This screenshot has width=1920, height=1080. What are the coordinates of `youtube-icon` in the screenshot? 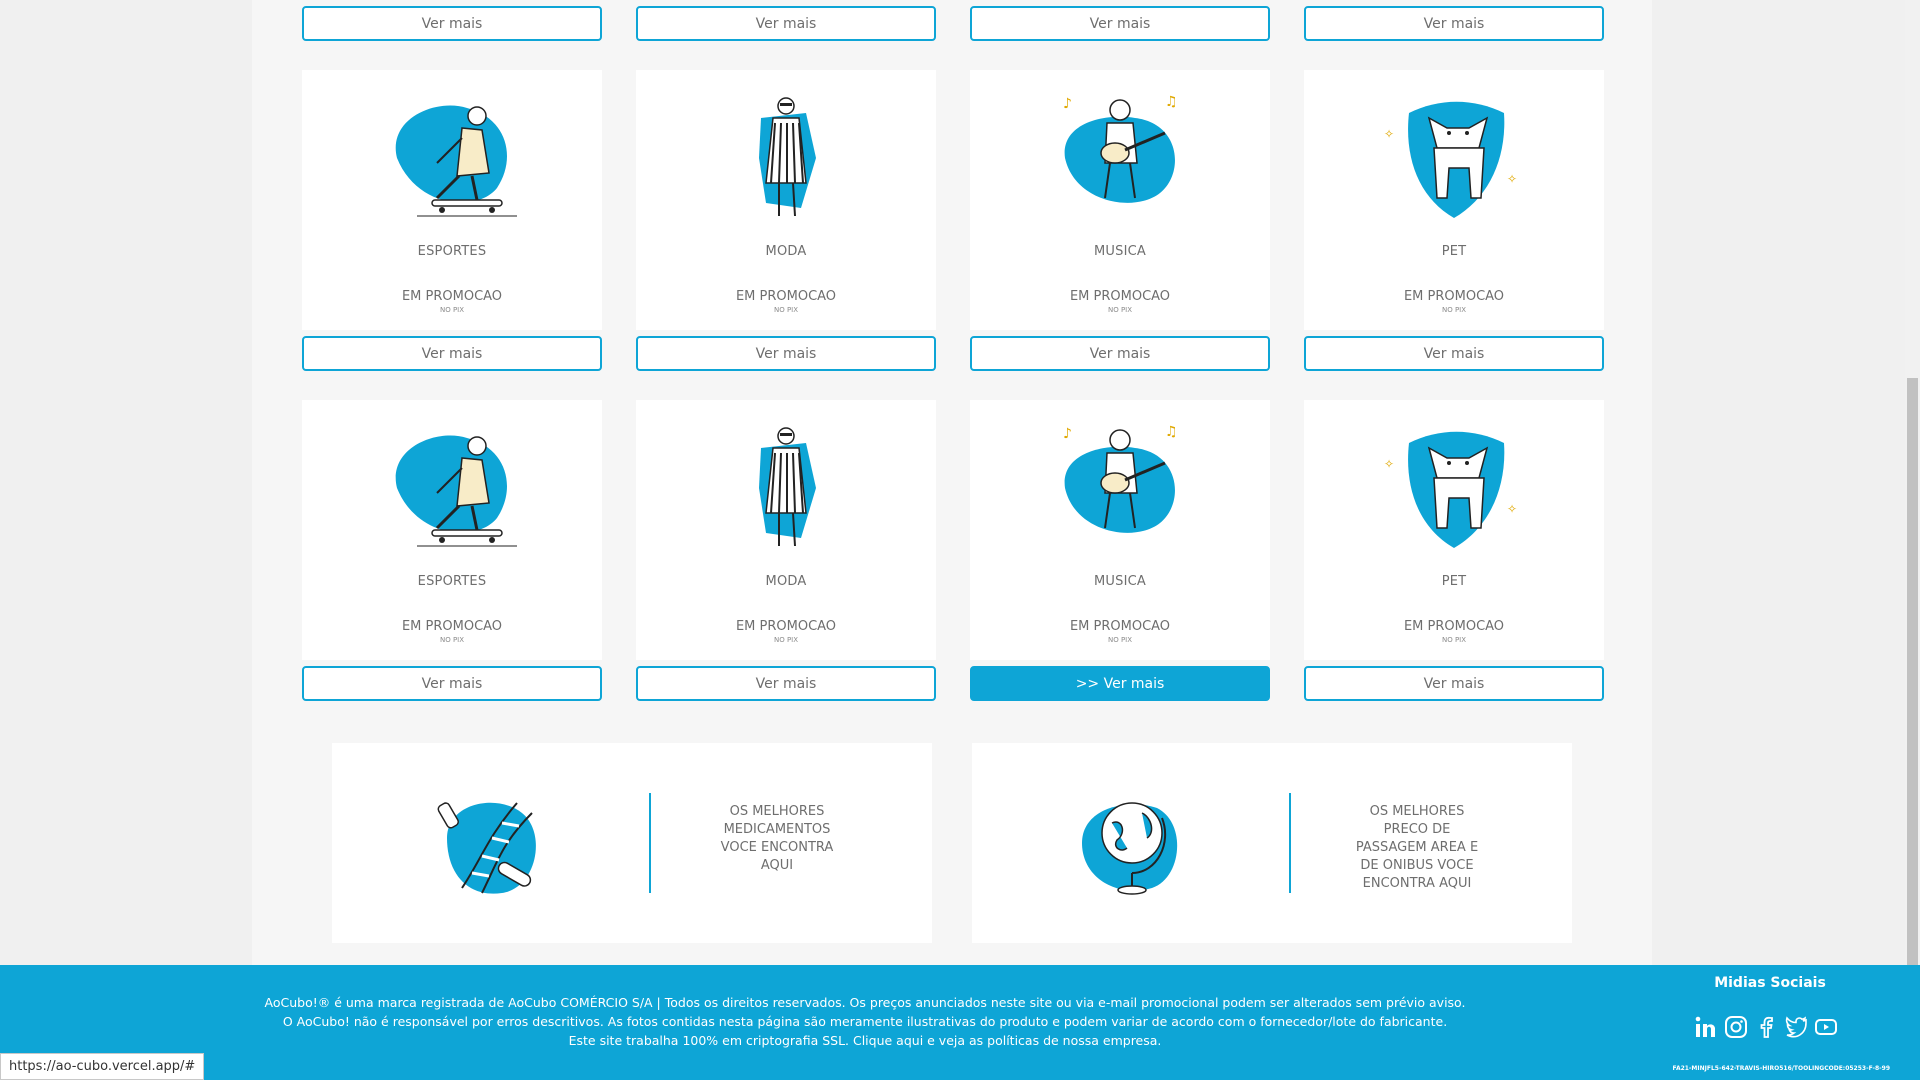 It's located at (1826, 1027).